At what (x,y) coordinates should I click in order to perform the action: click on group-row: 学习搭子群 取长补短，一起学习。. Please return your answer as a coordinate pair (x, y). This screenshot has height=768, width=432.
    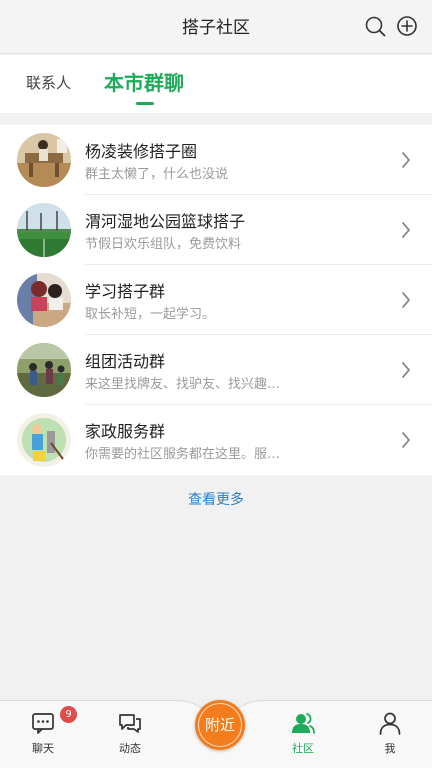
    Looking at the image, I should click on (216, 300).